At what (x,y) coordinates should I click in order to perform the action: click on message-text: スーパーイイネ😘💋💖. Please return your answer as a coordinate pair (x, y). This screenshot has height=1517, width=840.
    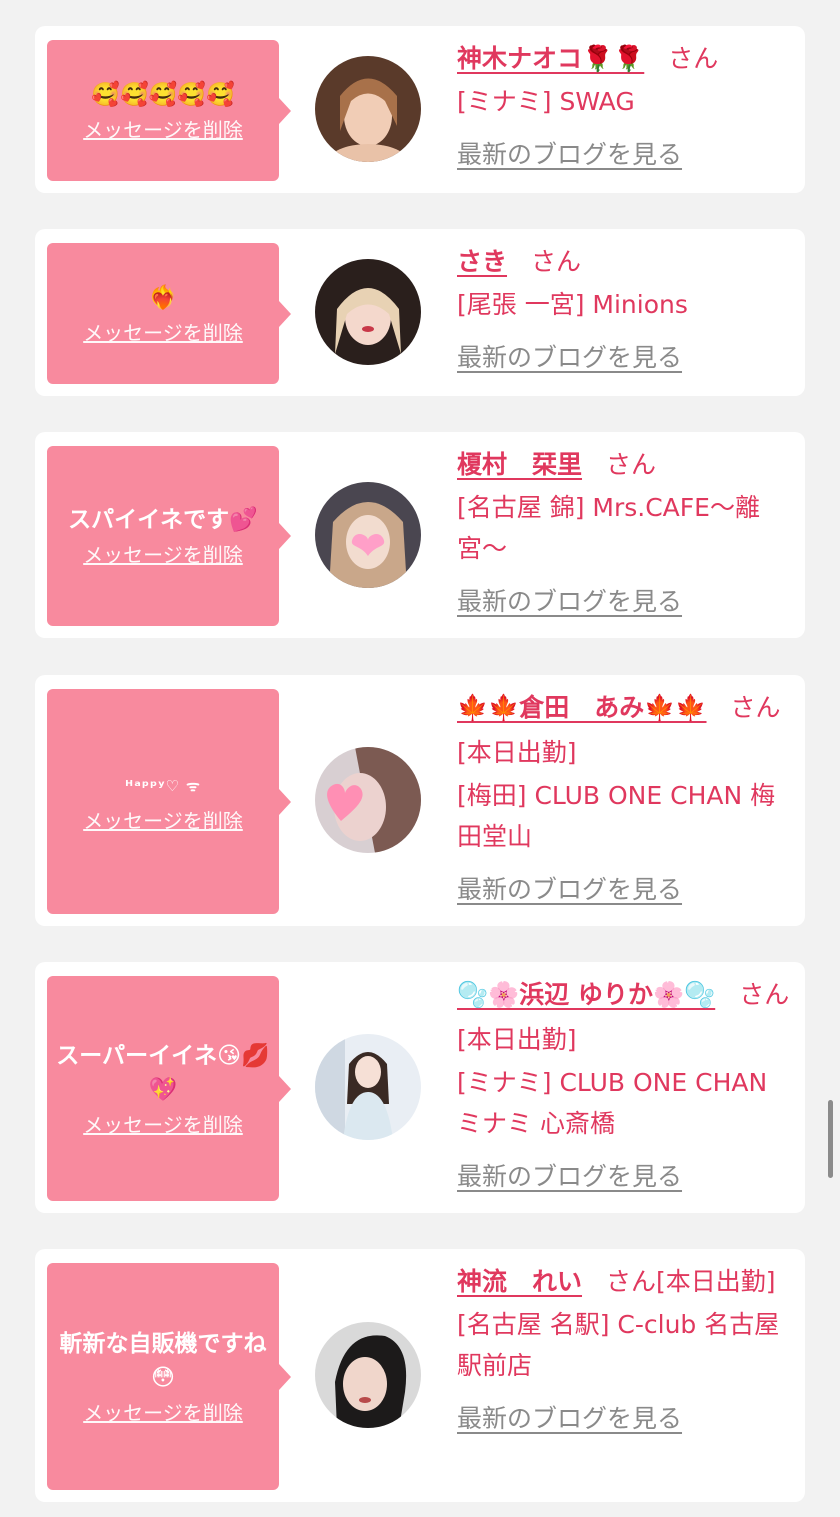
    Looking at the image, I should click on (163, 1072).